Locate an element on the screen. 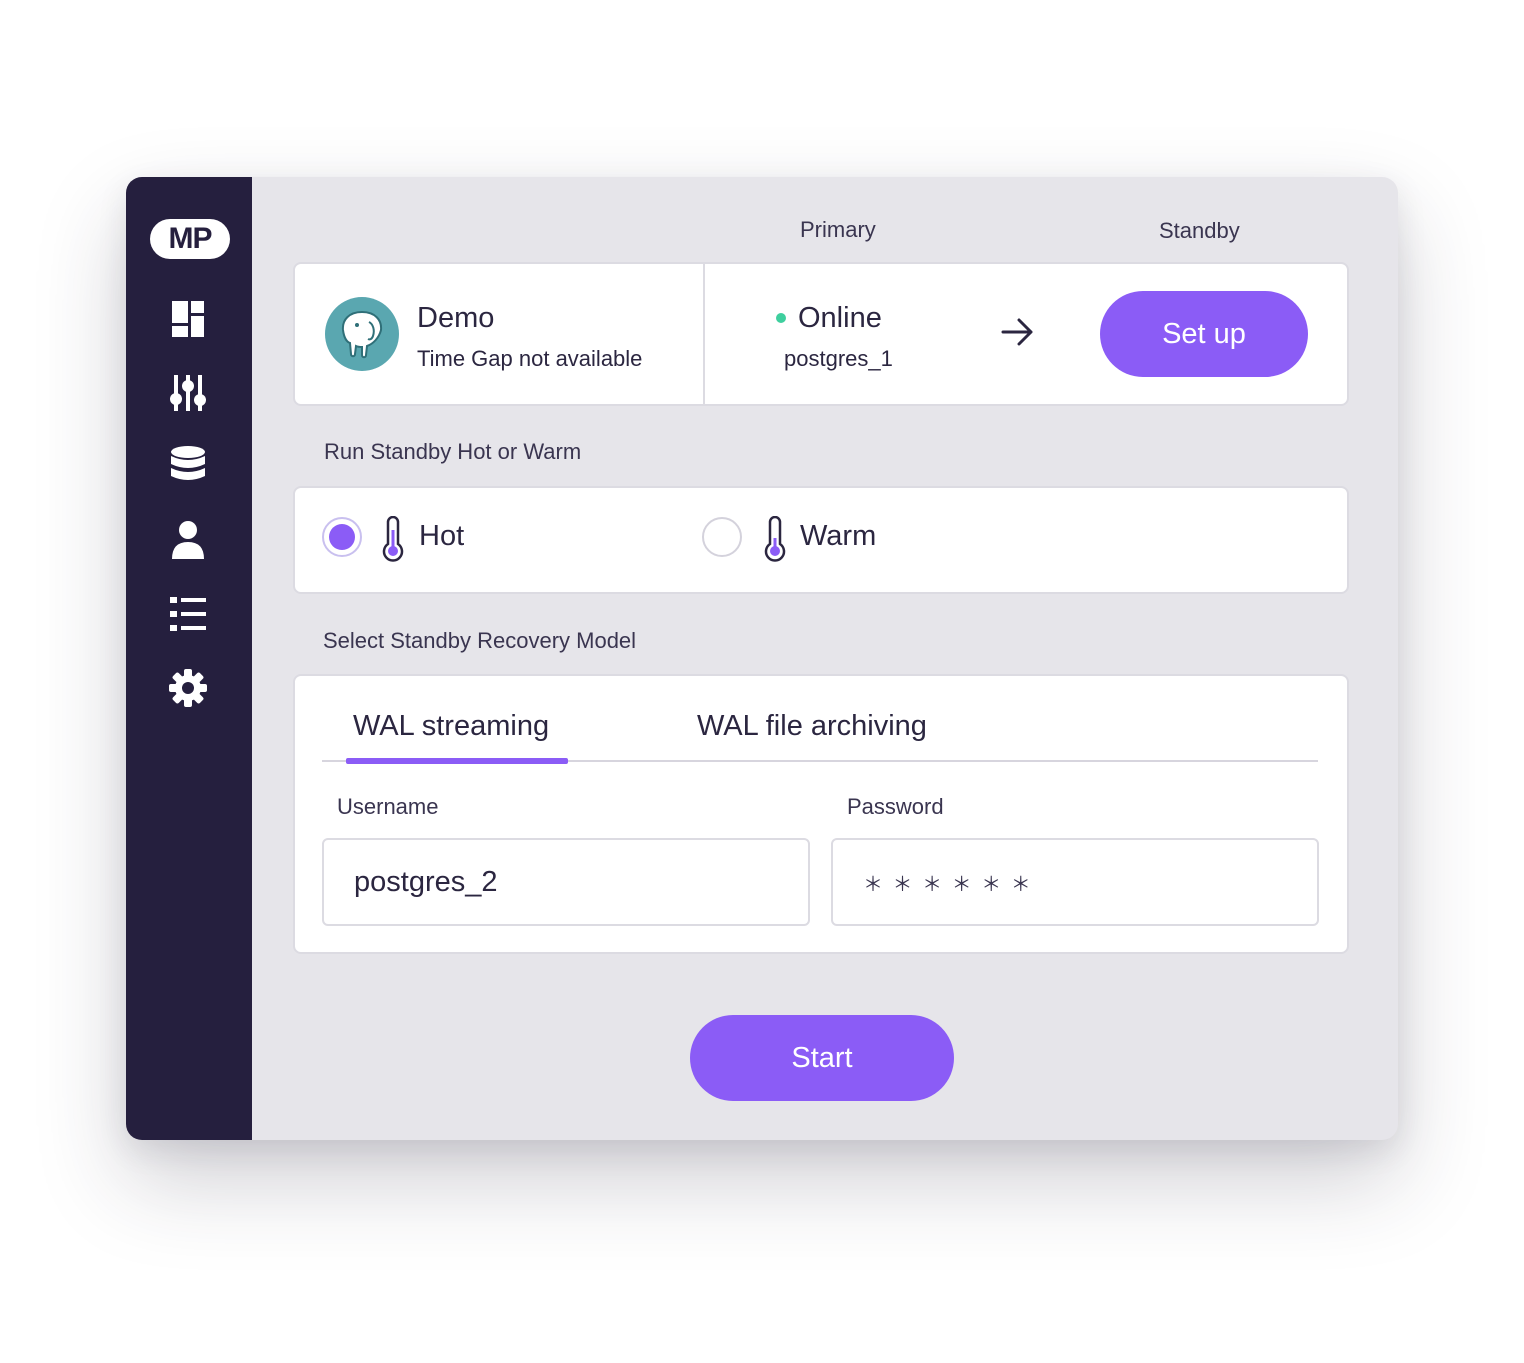 The image size is (1524, 1363). hot-label: Hot is located at coordinates (442, 536).